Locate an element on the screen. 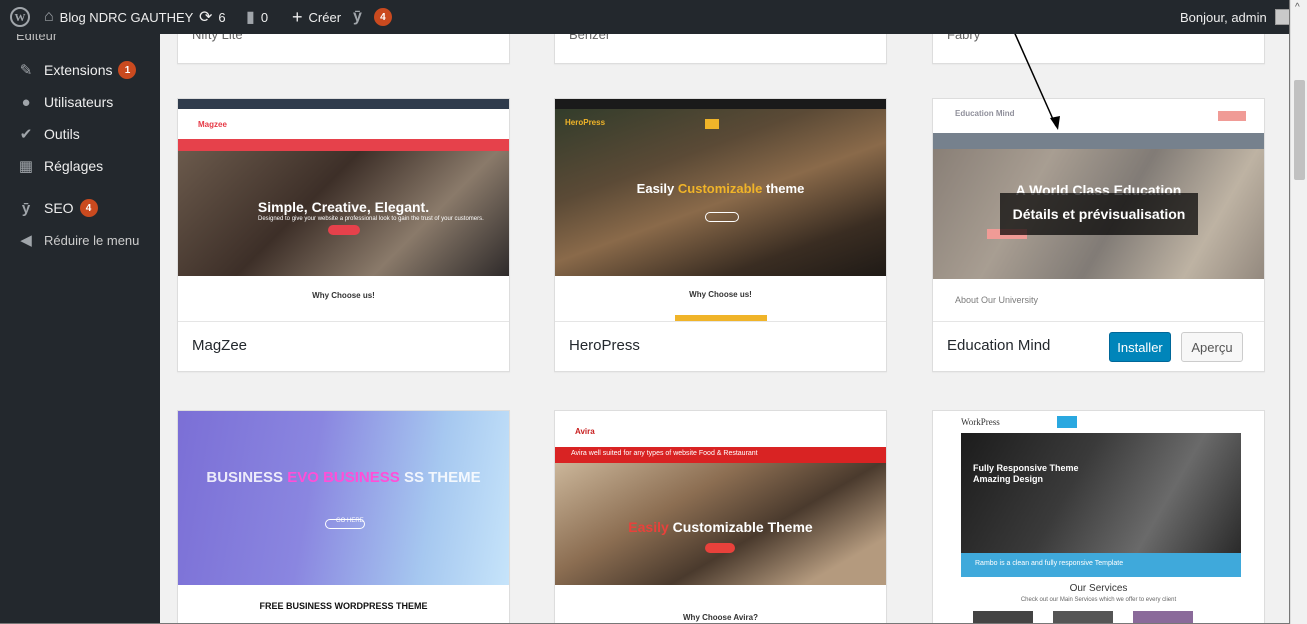  theme-footer: HeroPress is located at coordinates (720, 346).